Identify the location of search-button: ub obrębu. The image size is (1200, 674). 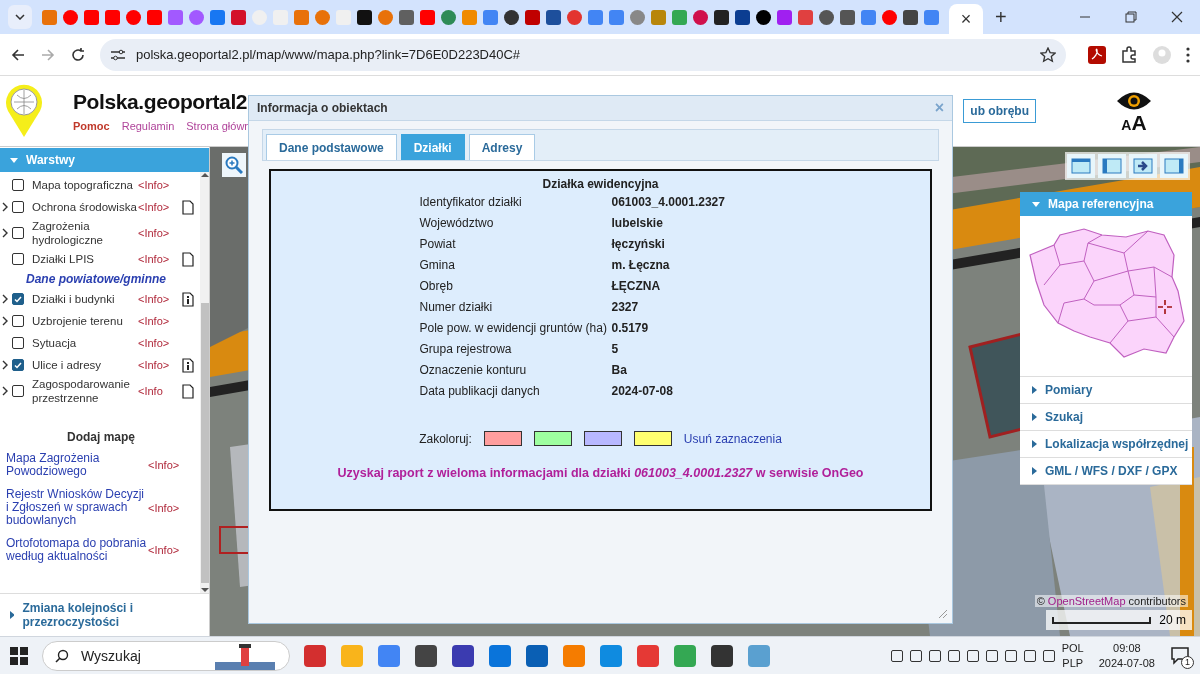
(999, 111).